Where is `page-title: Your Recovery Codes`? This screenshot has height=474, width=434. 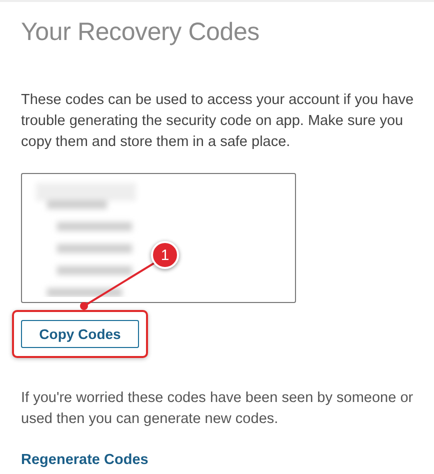 page-title: Your Recovery Codes is located at coordinates (140, 32).